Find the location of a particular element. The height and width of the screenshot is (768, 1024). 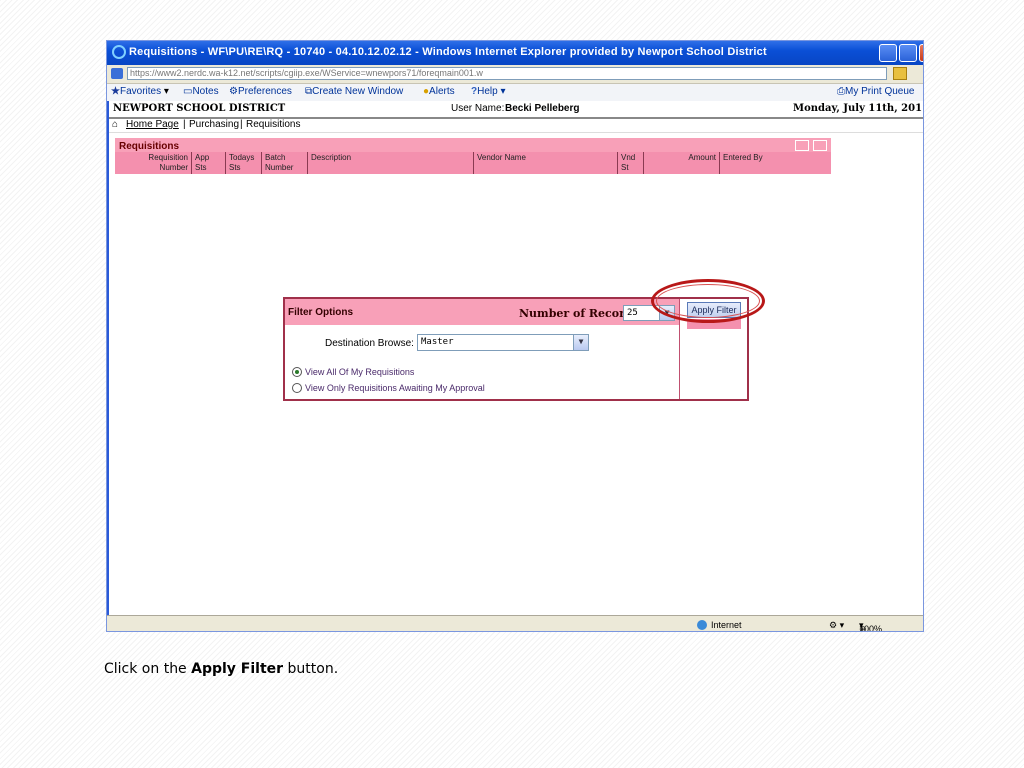

caption-prefix: Click on the is located at coordinates (148, 669).